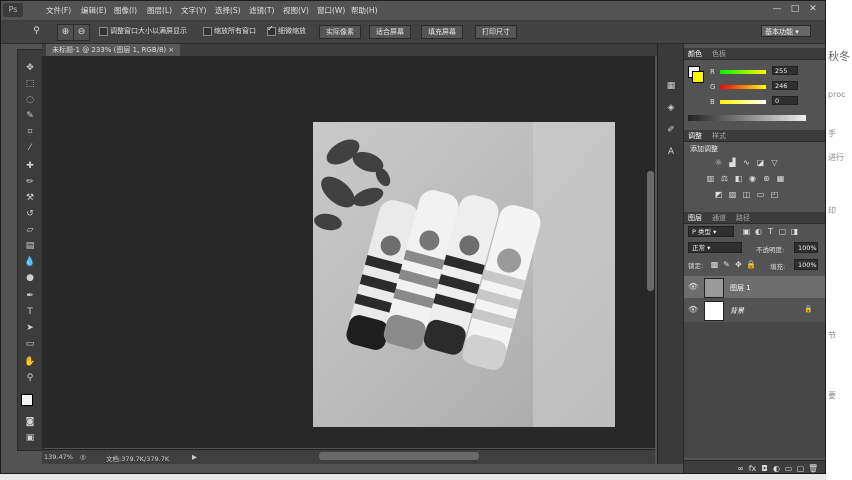  I want to click on type-tool-icon: T, so click(30, 312).